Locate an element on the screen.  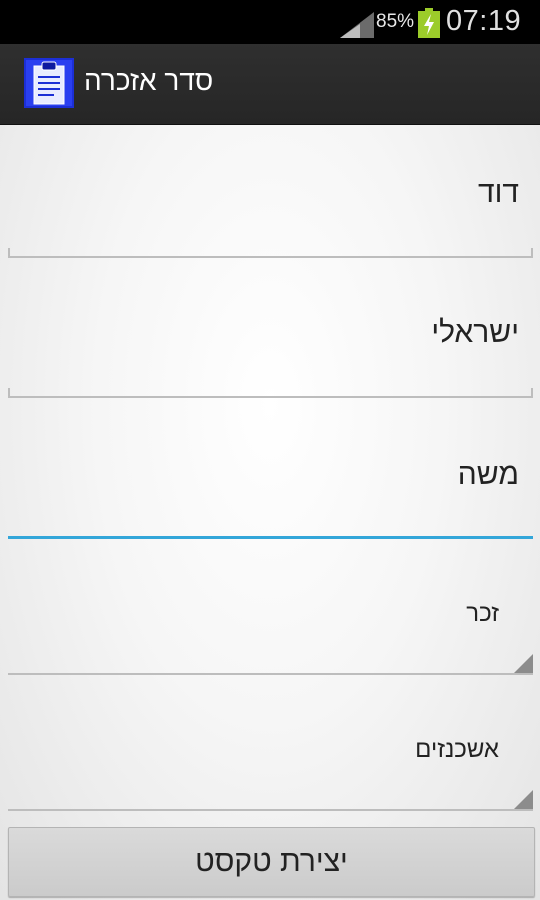
last-name-field: ישראלי is located at coordinates (270, 350).